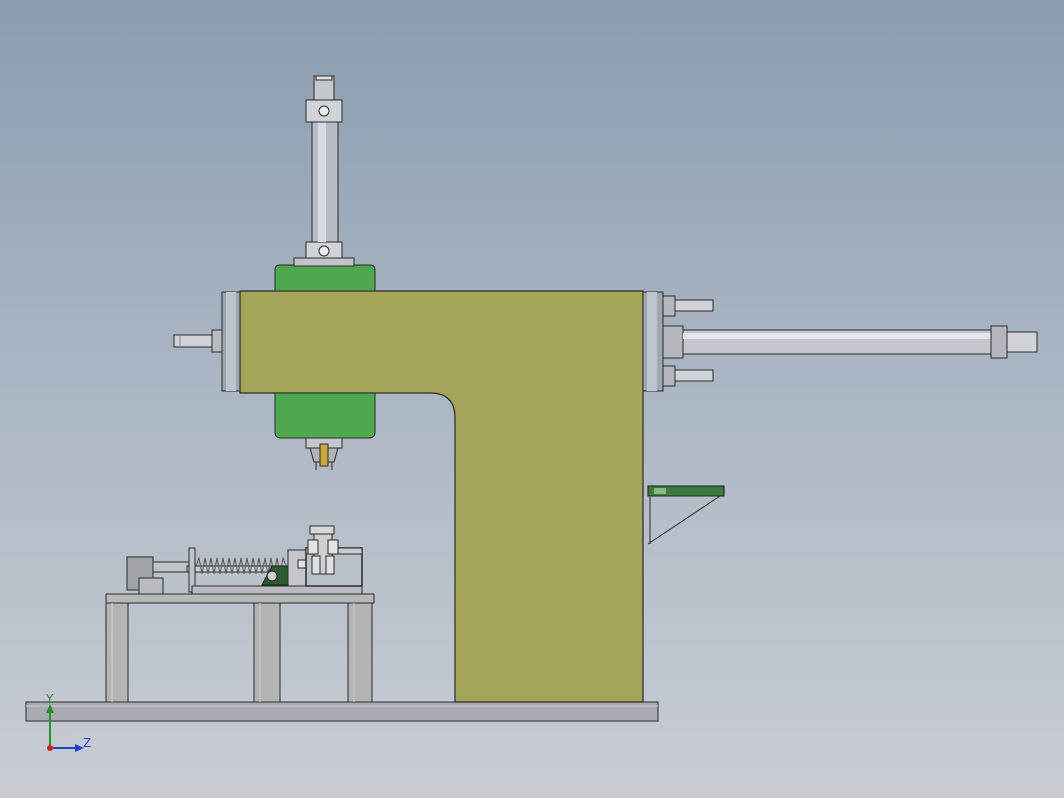 Image resolution: width=1064 pixels, height=798 pixels. What do you see at coordinates (244, 560) in the screenshot?
I see `clamp-fixture` at bounding box center [244, 560].